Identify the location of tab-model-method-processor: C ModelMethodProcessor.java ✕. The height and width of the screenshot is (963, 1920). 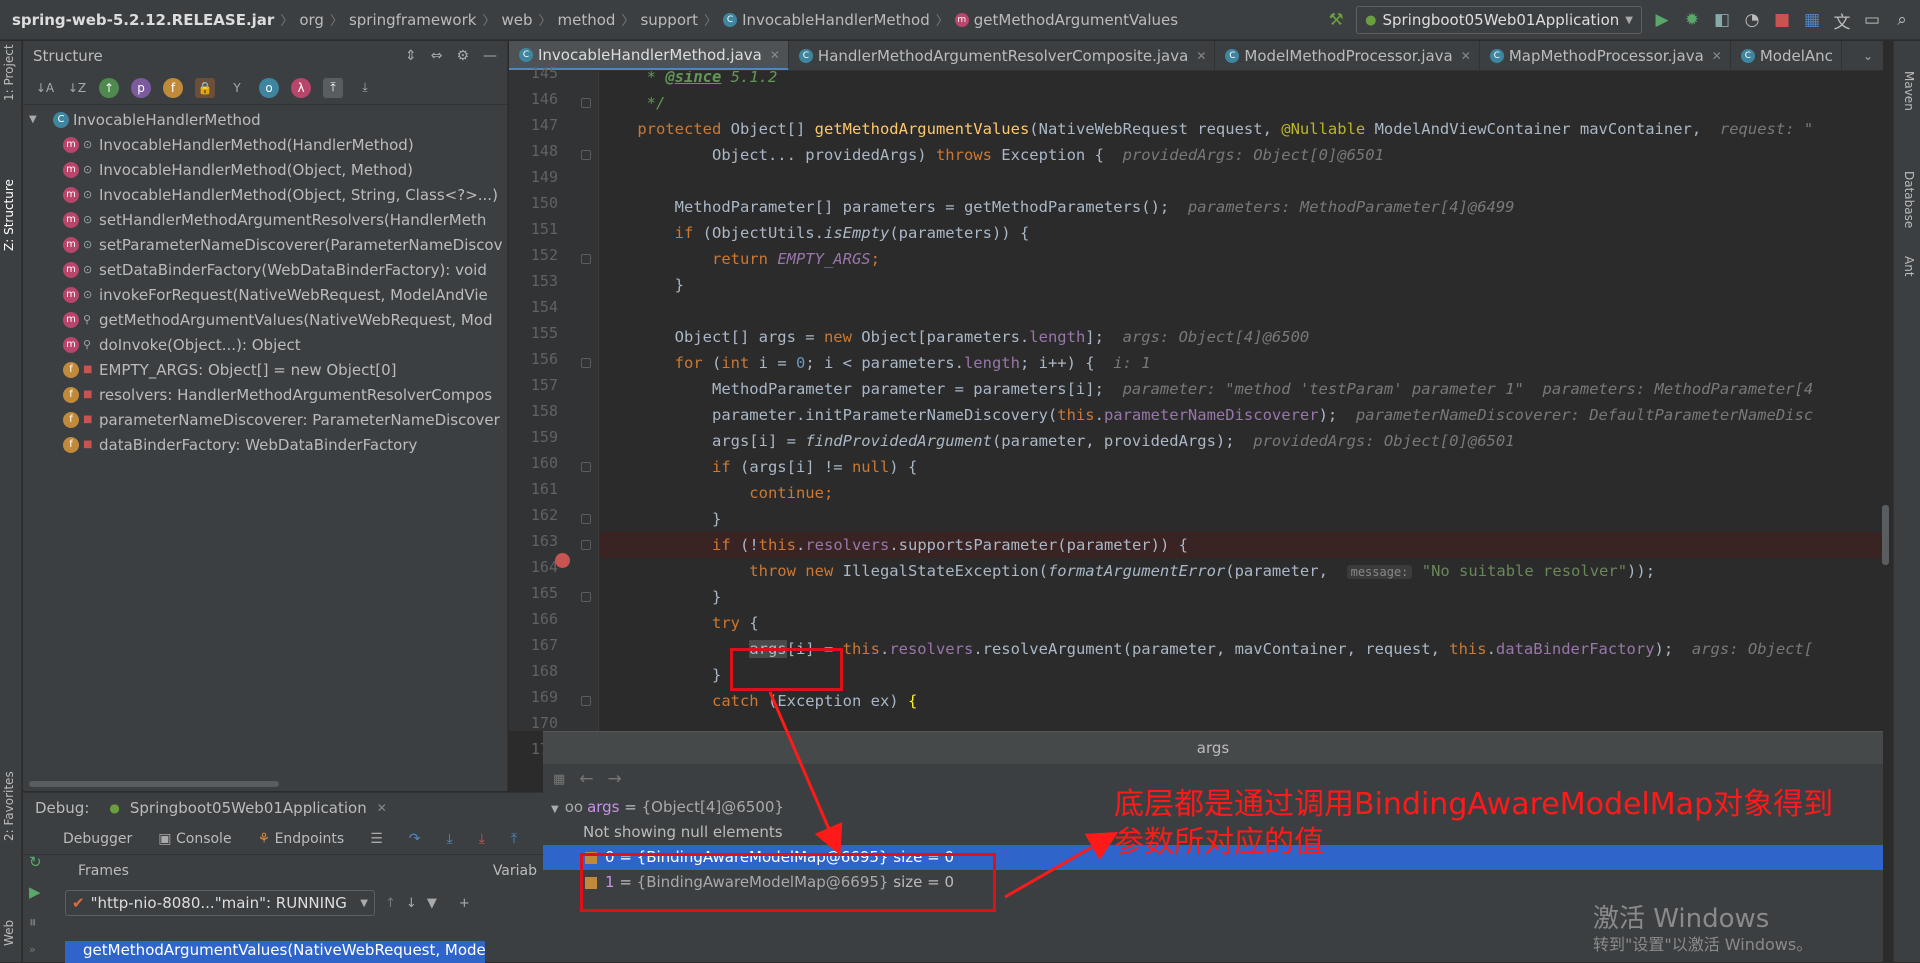
(1347, 55).